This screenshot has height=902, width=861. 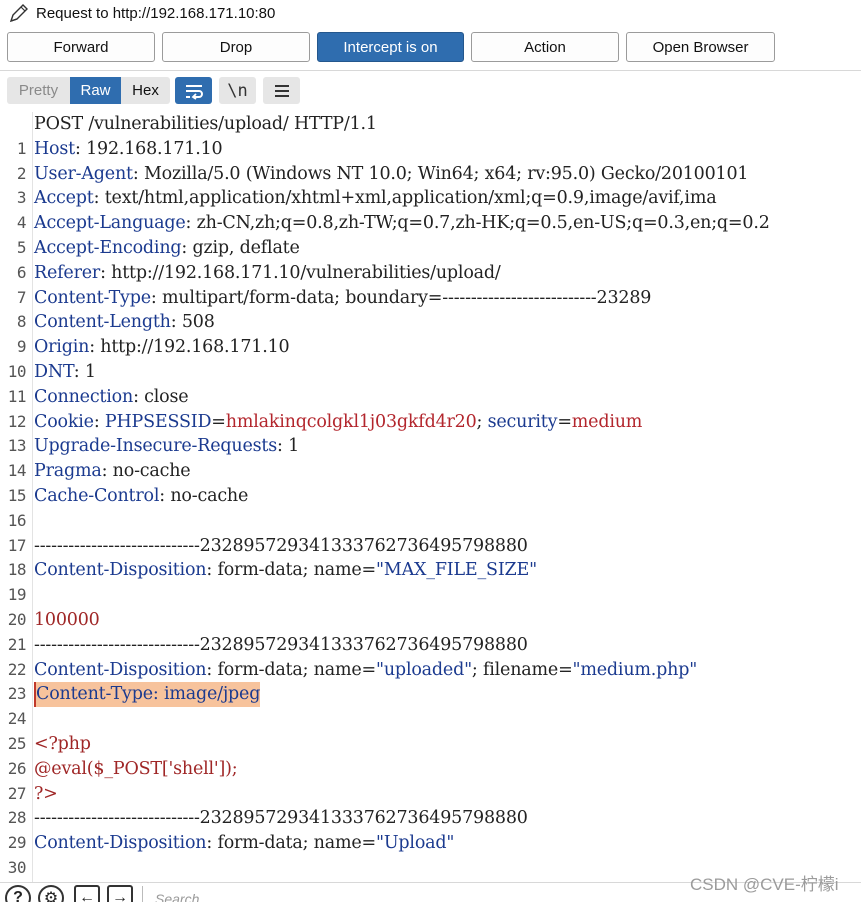 I want to click on cookie-name: security, so click(x=522, y=421).